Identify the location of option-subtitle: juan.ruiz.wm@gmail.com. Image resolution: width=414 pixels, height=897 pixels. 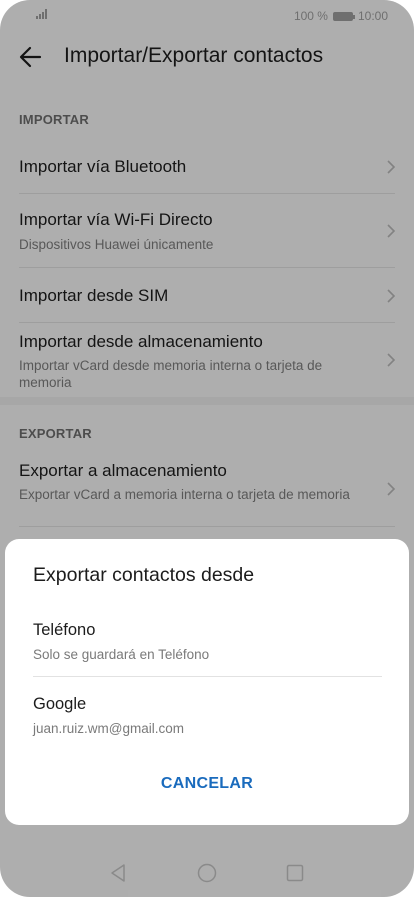
(108, 728).